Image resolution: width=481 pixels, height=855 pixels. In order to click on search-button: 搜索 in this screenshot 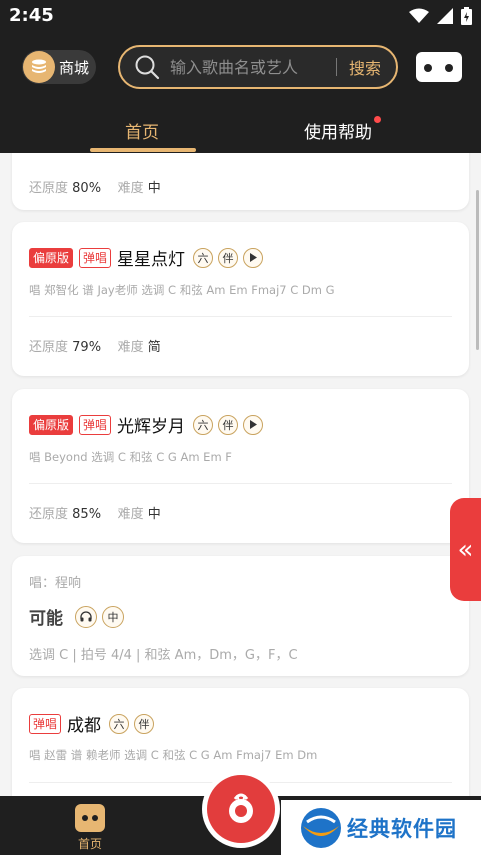, I will do `click(365, 67)`.